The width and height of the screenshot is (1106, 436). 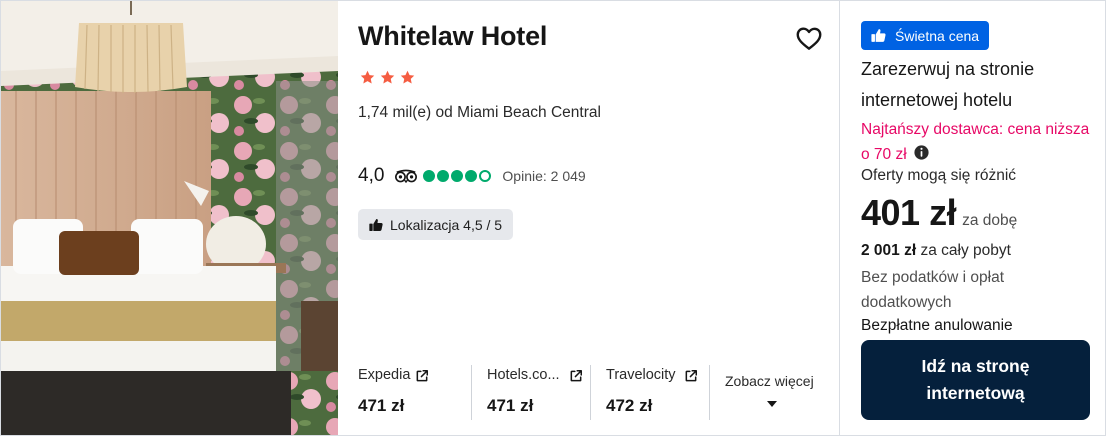 I want to click on info-icon, so click(x=921, y=152).